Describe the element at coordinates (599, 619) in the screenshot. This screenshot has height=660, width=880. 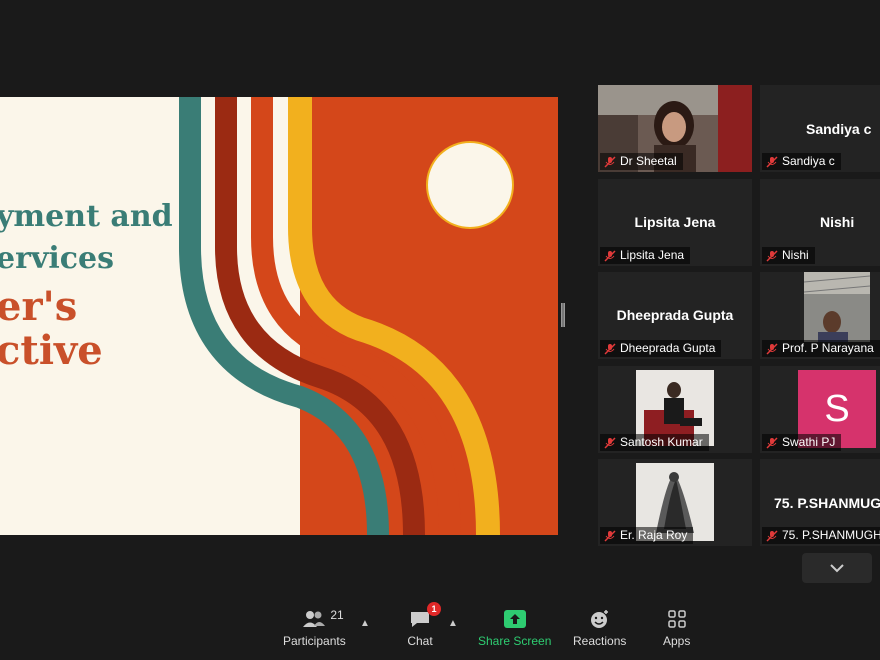
I see `reactions-icon` at that location.